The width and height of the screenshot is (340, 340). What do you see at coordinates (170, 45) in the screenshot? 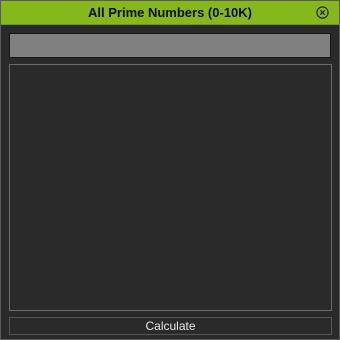
I see `number-input` at bounding box center [170, 45].